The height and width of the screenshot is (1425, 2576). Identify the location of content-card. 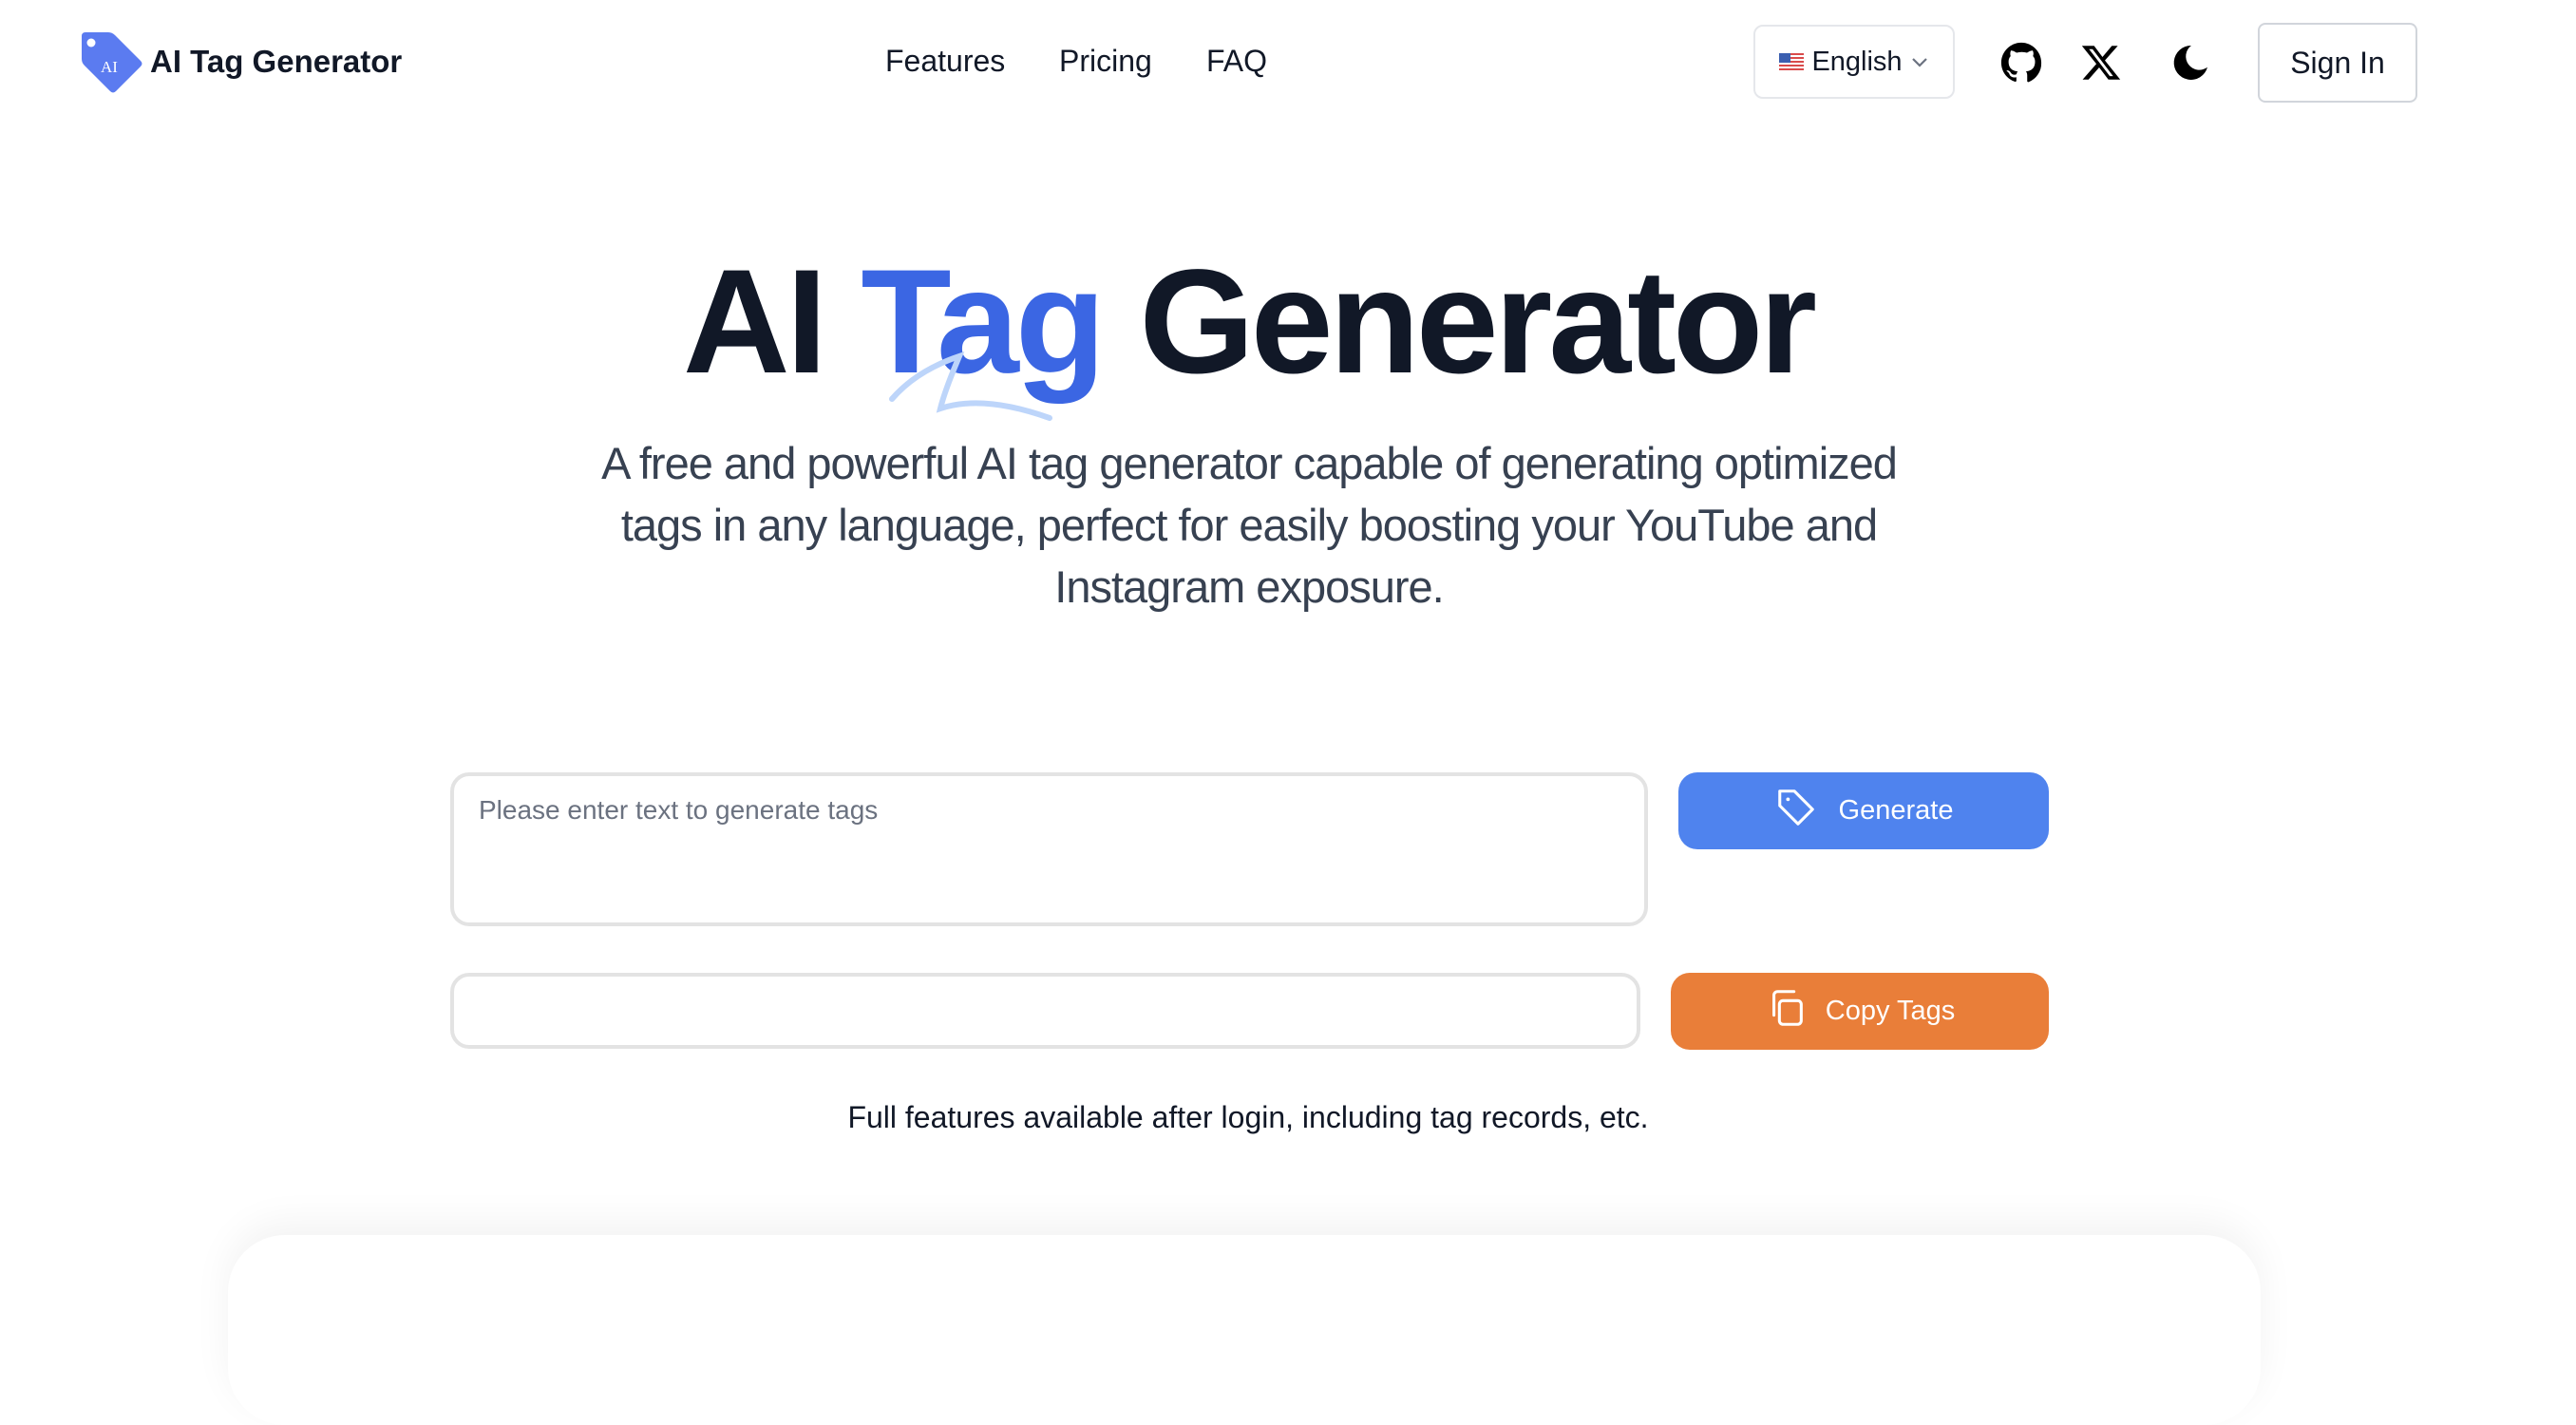
(1244, 1330).